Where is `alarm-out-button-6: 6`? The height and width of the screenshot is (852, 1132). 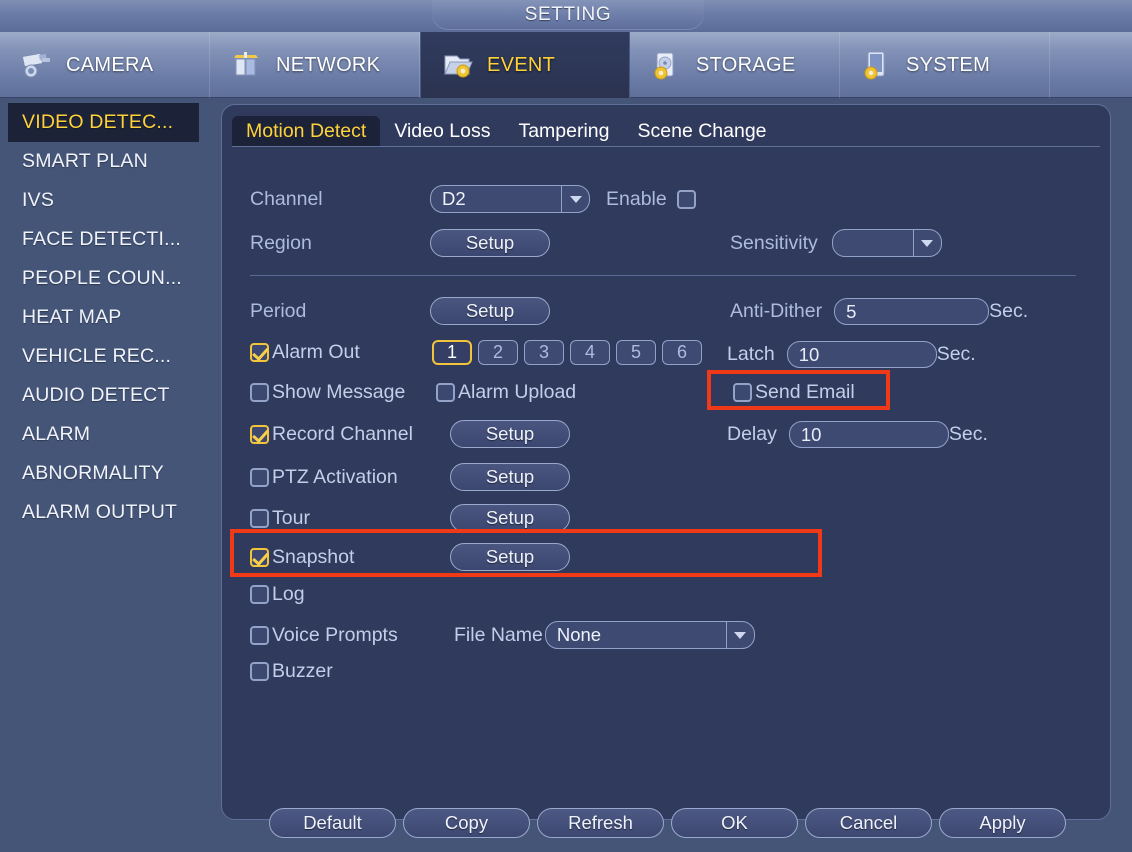
alarm-out-button-6: 6 is located at coordinates (682, 352).